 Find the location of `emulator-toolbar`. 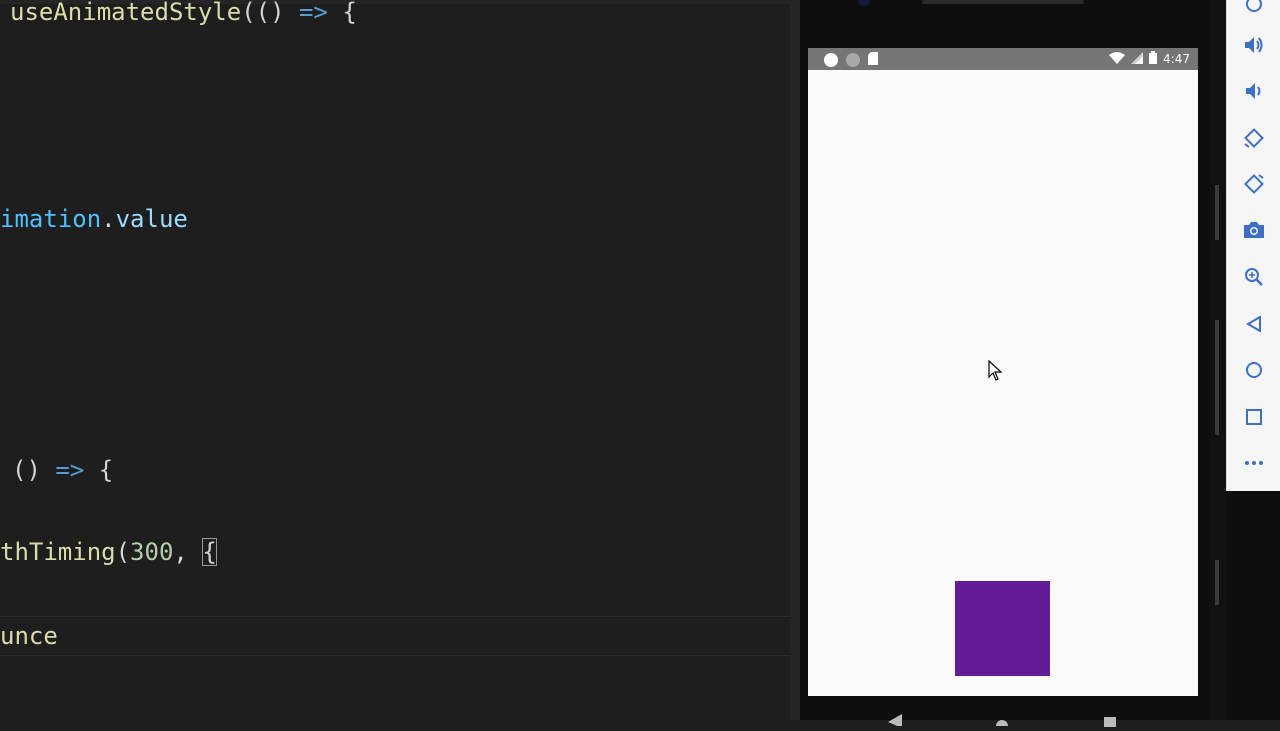

emulator-toolbar is located at coordinates (1253, 245).